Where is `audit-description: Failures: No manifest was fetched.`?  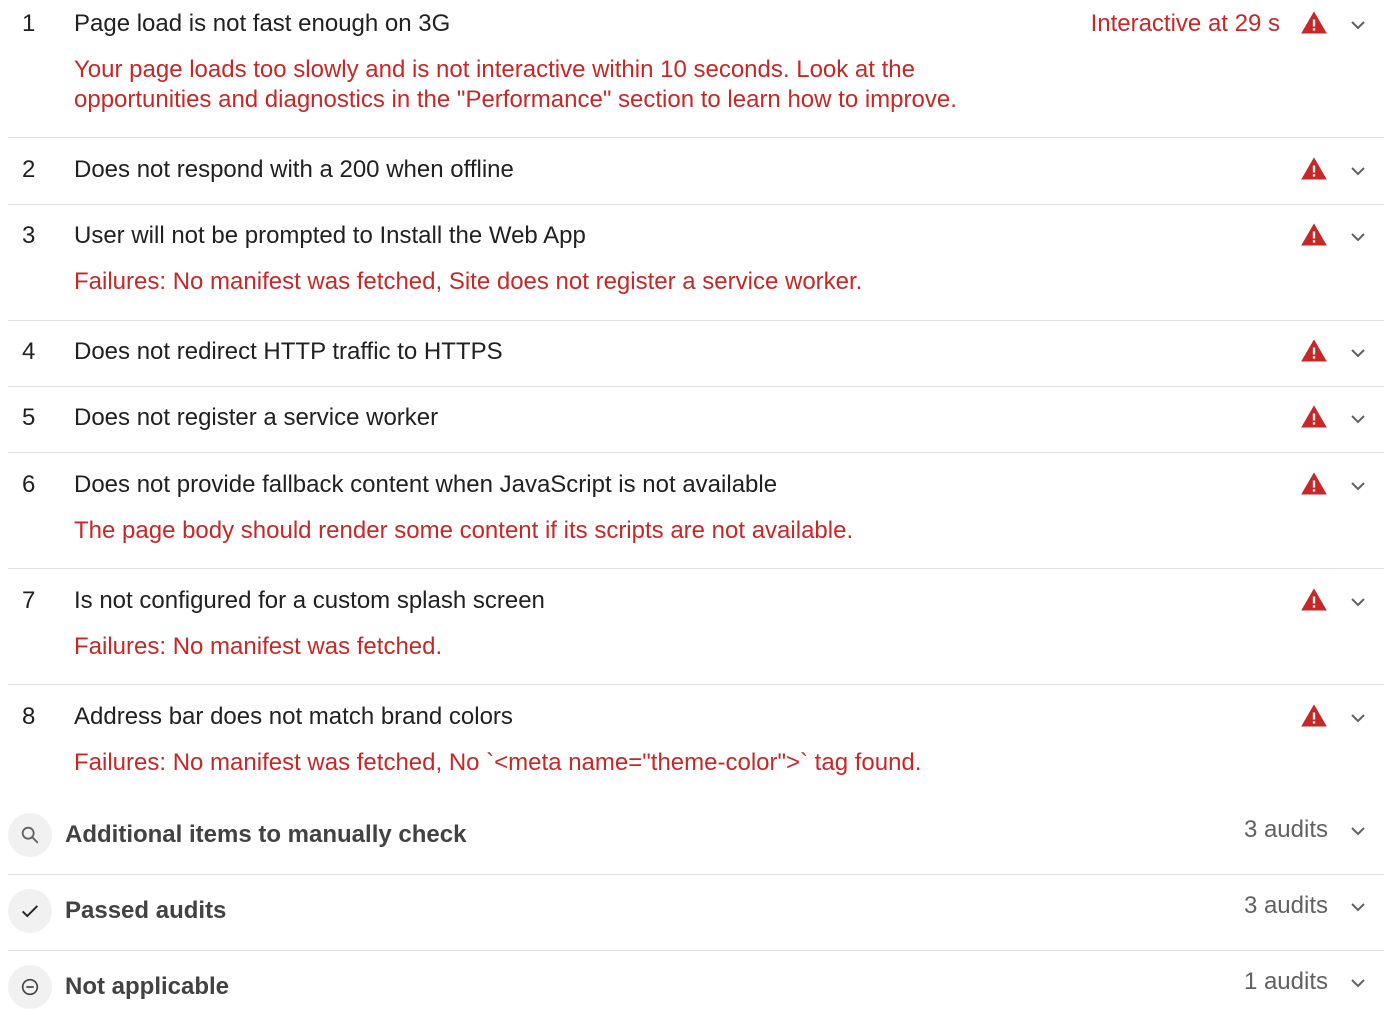
audit-description: Failures: No manifest was fetched. is located at coordinates (258, 646).